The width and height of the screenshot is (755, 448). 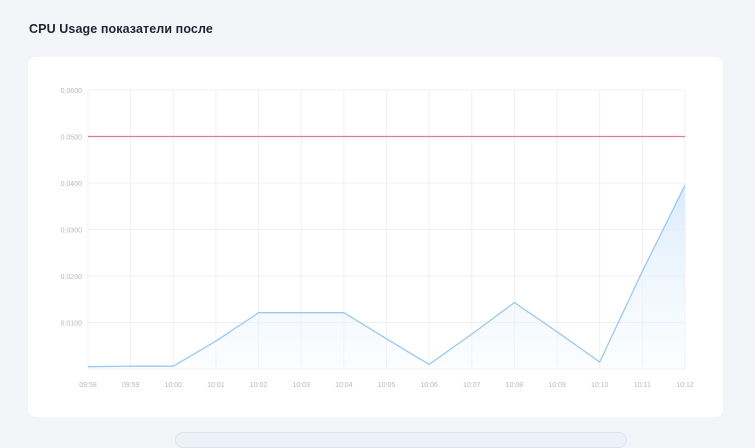 I want to click on x-tick-label: 10:08, so click(x=515, y=385).